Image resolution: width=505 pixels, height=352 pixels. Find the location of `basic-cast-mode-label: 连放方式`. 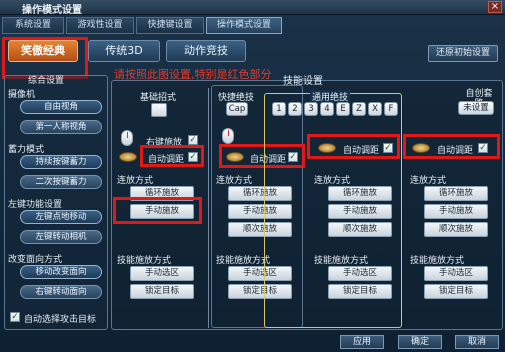

basic-cast-mode-label: 连放方式 is located at coordinates (135, 181).